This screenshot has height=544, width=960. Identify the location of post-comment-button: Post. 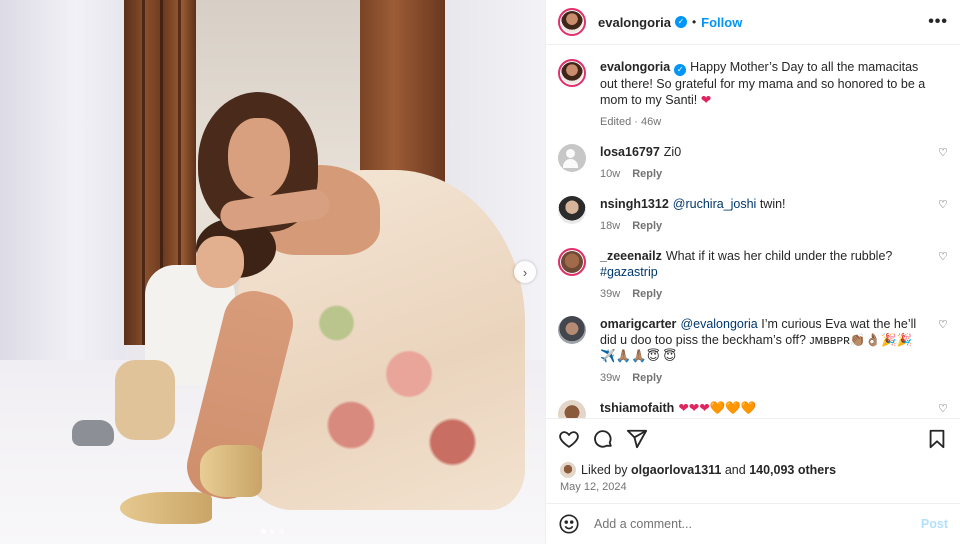
(934, 524).